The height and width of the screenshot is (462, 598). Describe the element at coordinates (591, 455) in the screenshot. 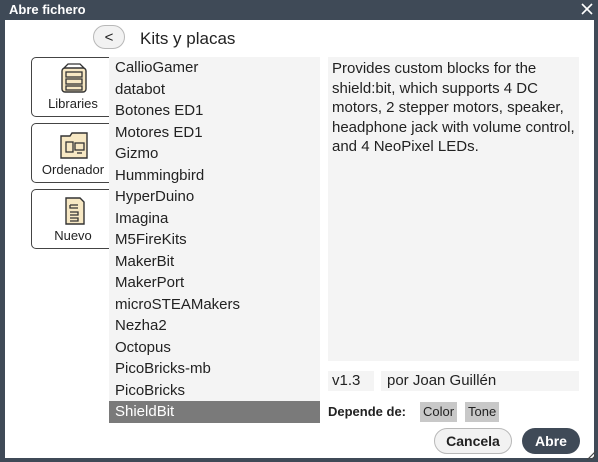

I see `resize-grip-icon` at that location.